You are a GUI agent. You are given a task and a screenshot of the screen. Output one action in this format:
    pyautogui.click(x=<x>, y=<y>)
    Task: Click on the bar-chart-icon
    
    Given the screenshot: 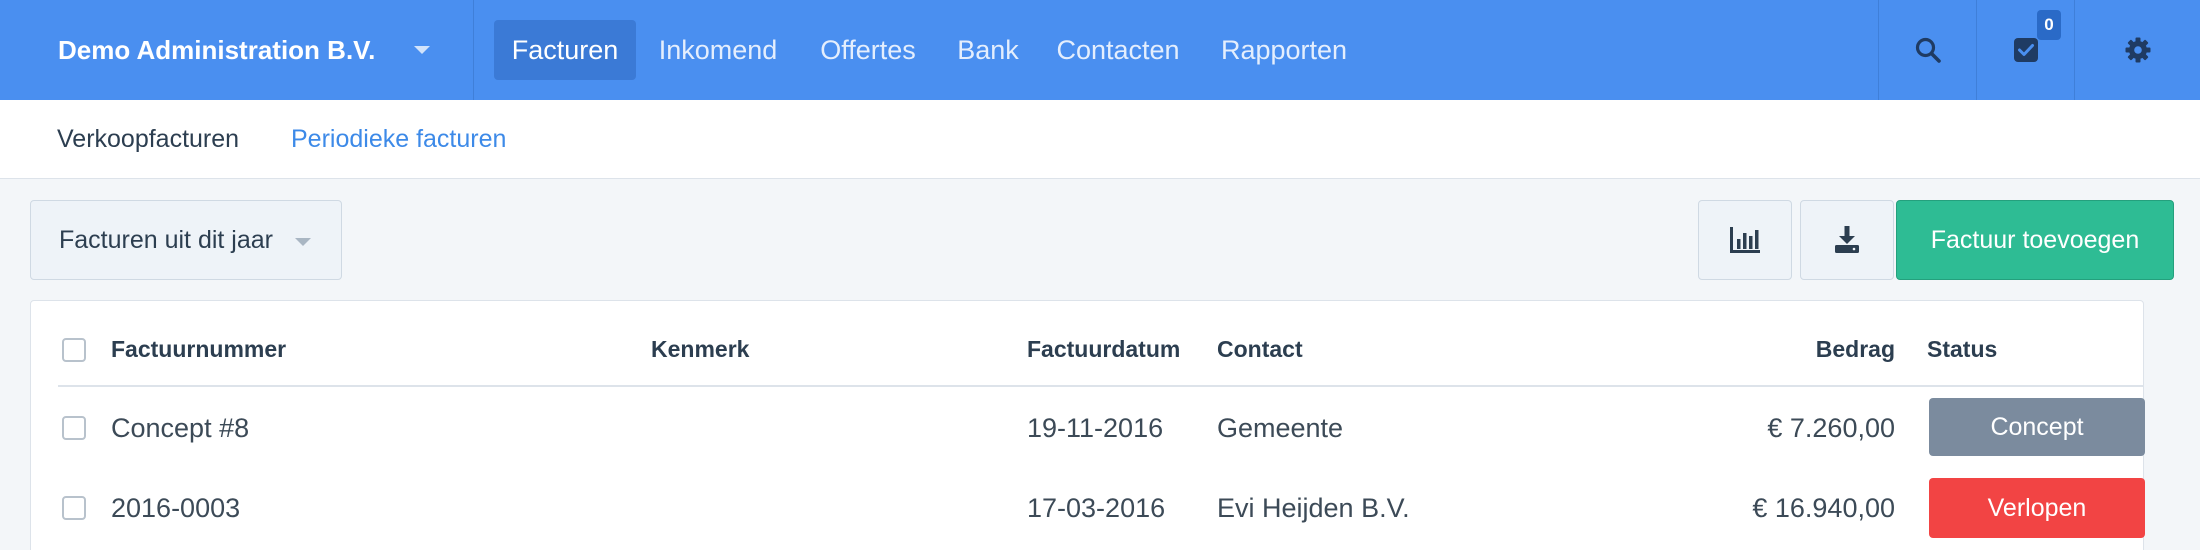 What is the action you would take?
    pyautogui.click(x=1745, y=240)
    